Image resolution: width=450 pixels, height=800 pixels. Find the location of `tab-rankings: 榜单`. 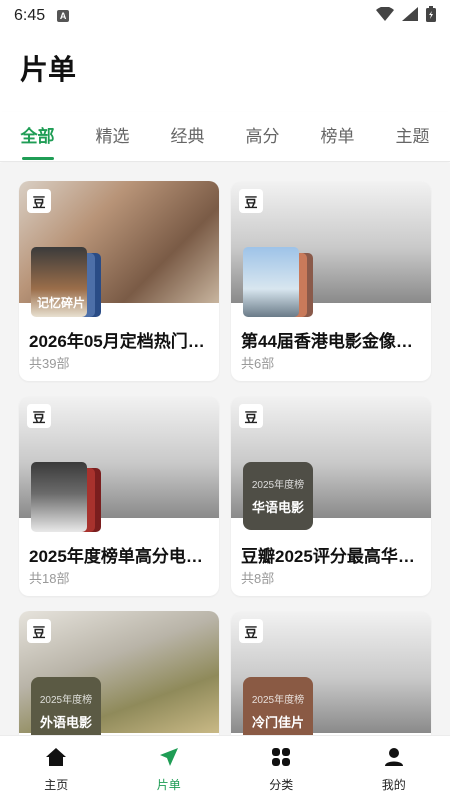

tab-rankings: 榜单 is located at coordinates (337, 136).